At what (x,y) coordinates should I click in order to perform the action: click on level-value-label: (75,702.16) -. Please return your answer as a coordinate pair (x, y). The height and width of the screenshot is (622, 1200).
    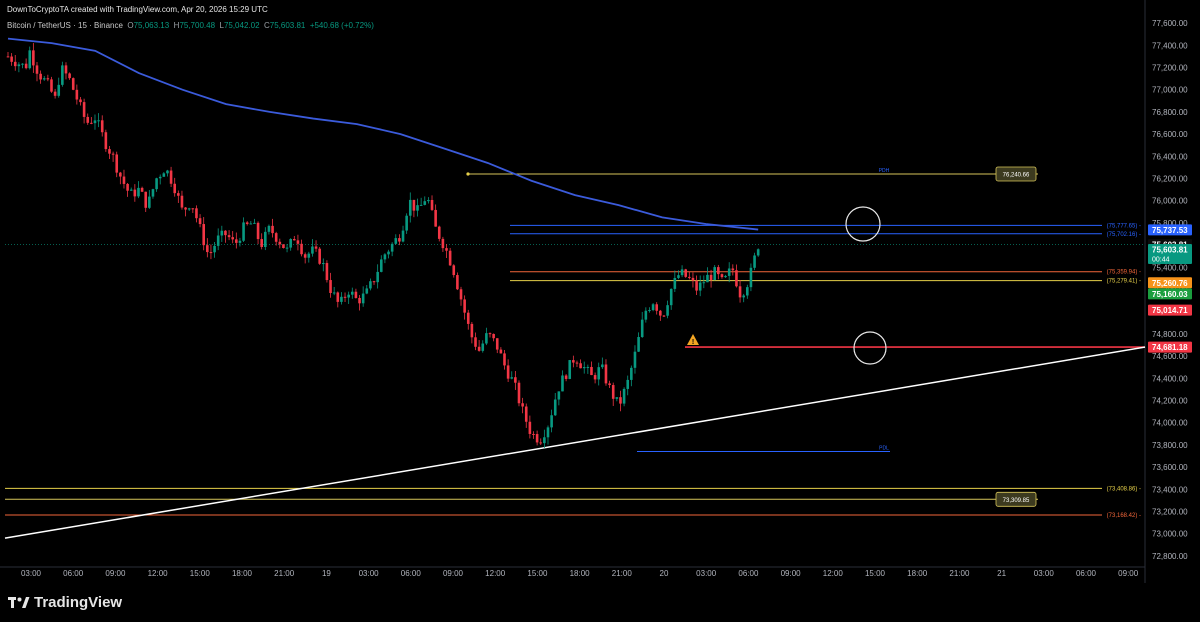
    Looking at the image, I should click on (1124, 235).